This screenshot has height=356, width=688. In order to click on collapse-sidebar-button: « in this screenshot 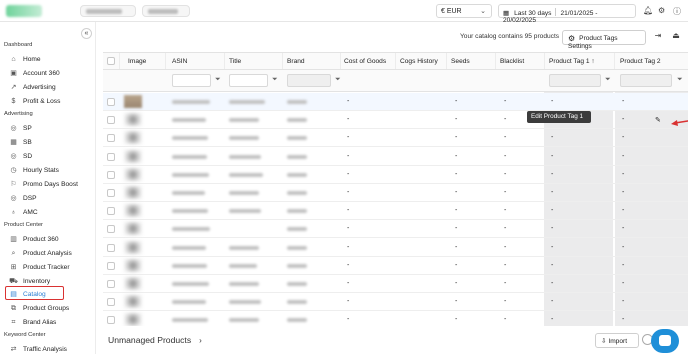, I will do `click(86, 33)`.